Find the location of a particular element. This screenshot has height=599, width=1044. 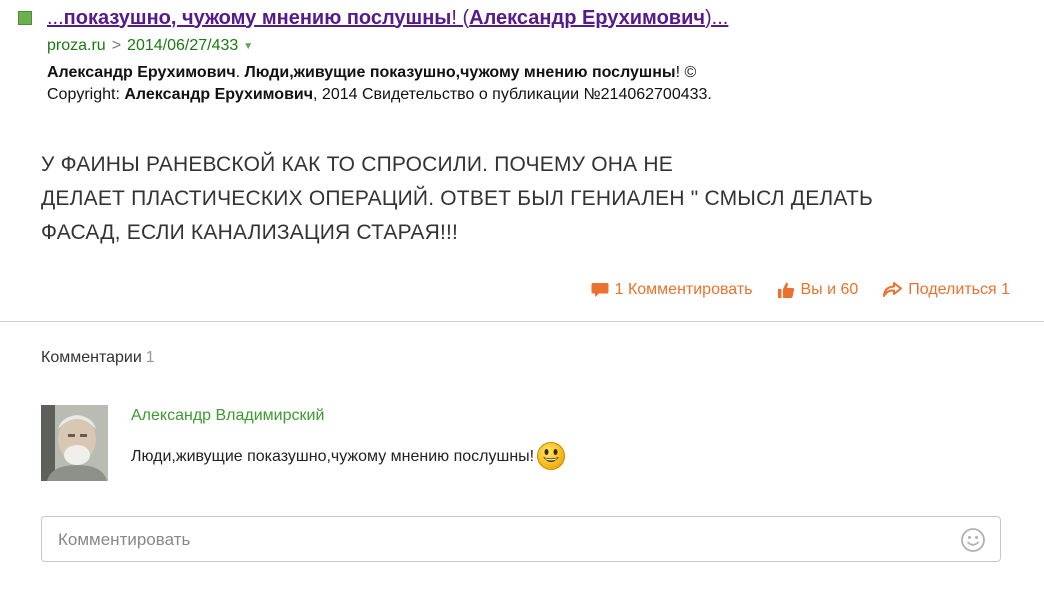

share-button-label: Поделиться 1 is located at coordinates (959, 289).